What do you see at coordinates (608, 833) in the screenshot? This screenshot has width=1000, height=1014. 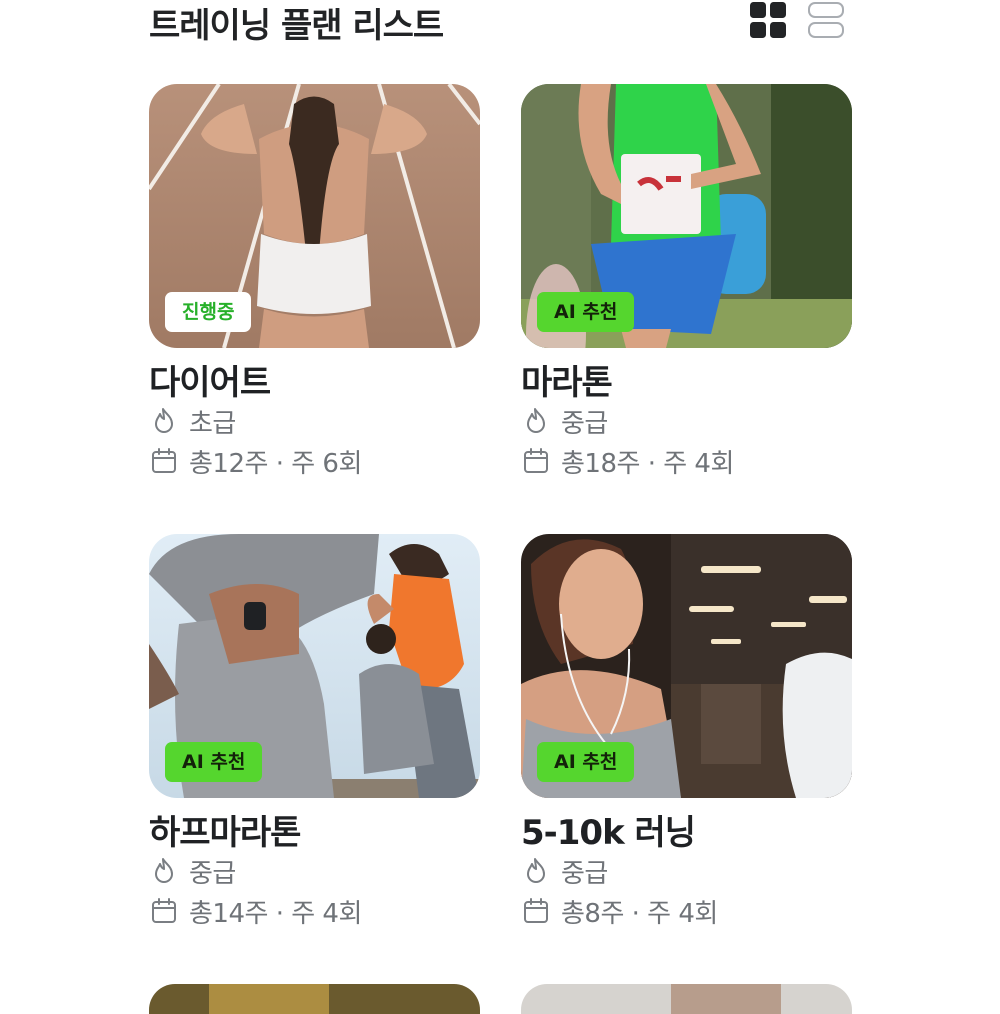 I see `plan-title: 5-10k 러닝` at bounding box center [608, 833].